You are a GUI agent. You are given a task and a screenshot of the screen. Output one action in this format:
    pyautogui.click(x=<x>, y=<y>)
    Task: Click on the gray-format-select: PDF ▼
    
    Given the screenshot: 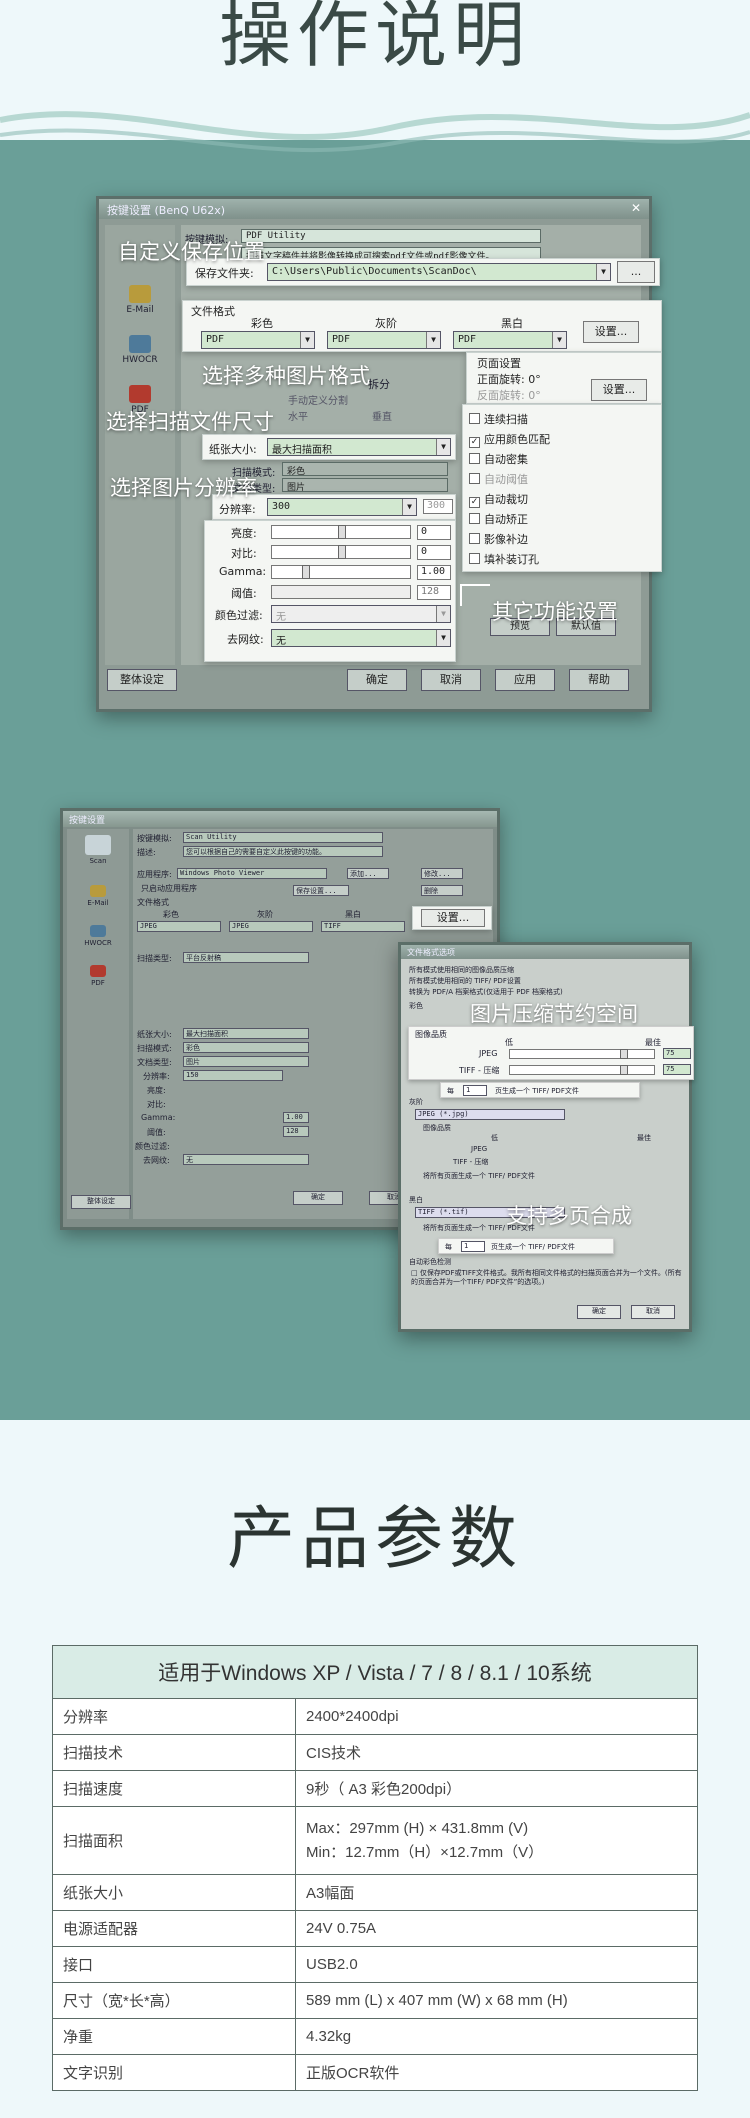 What is the action you would take?
    pyautogui.click(x=384, y=340)
    